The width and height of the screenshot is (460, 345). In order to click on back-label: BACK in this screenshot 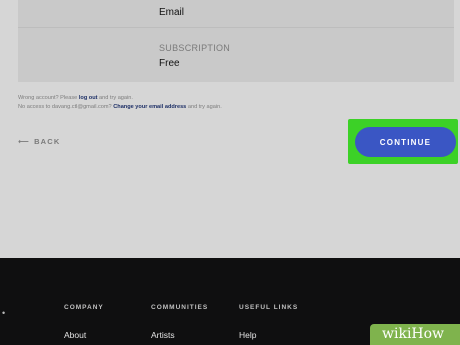, I will do `click(47, 141)`.